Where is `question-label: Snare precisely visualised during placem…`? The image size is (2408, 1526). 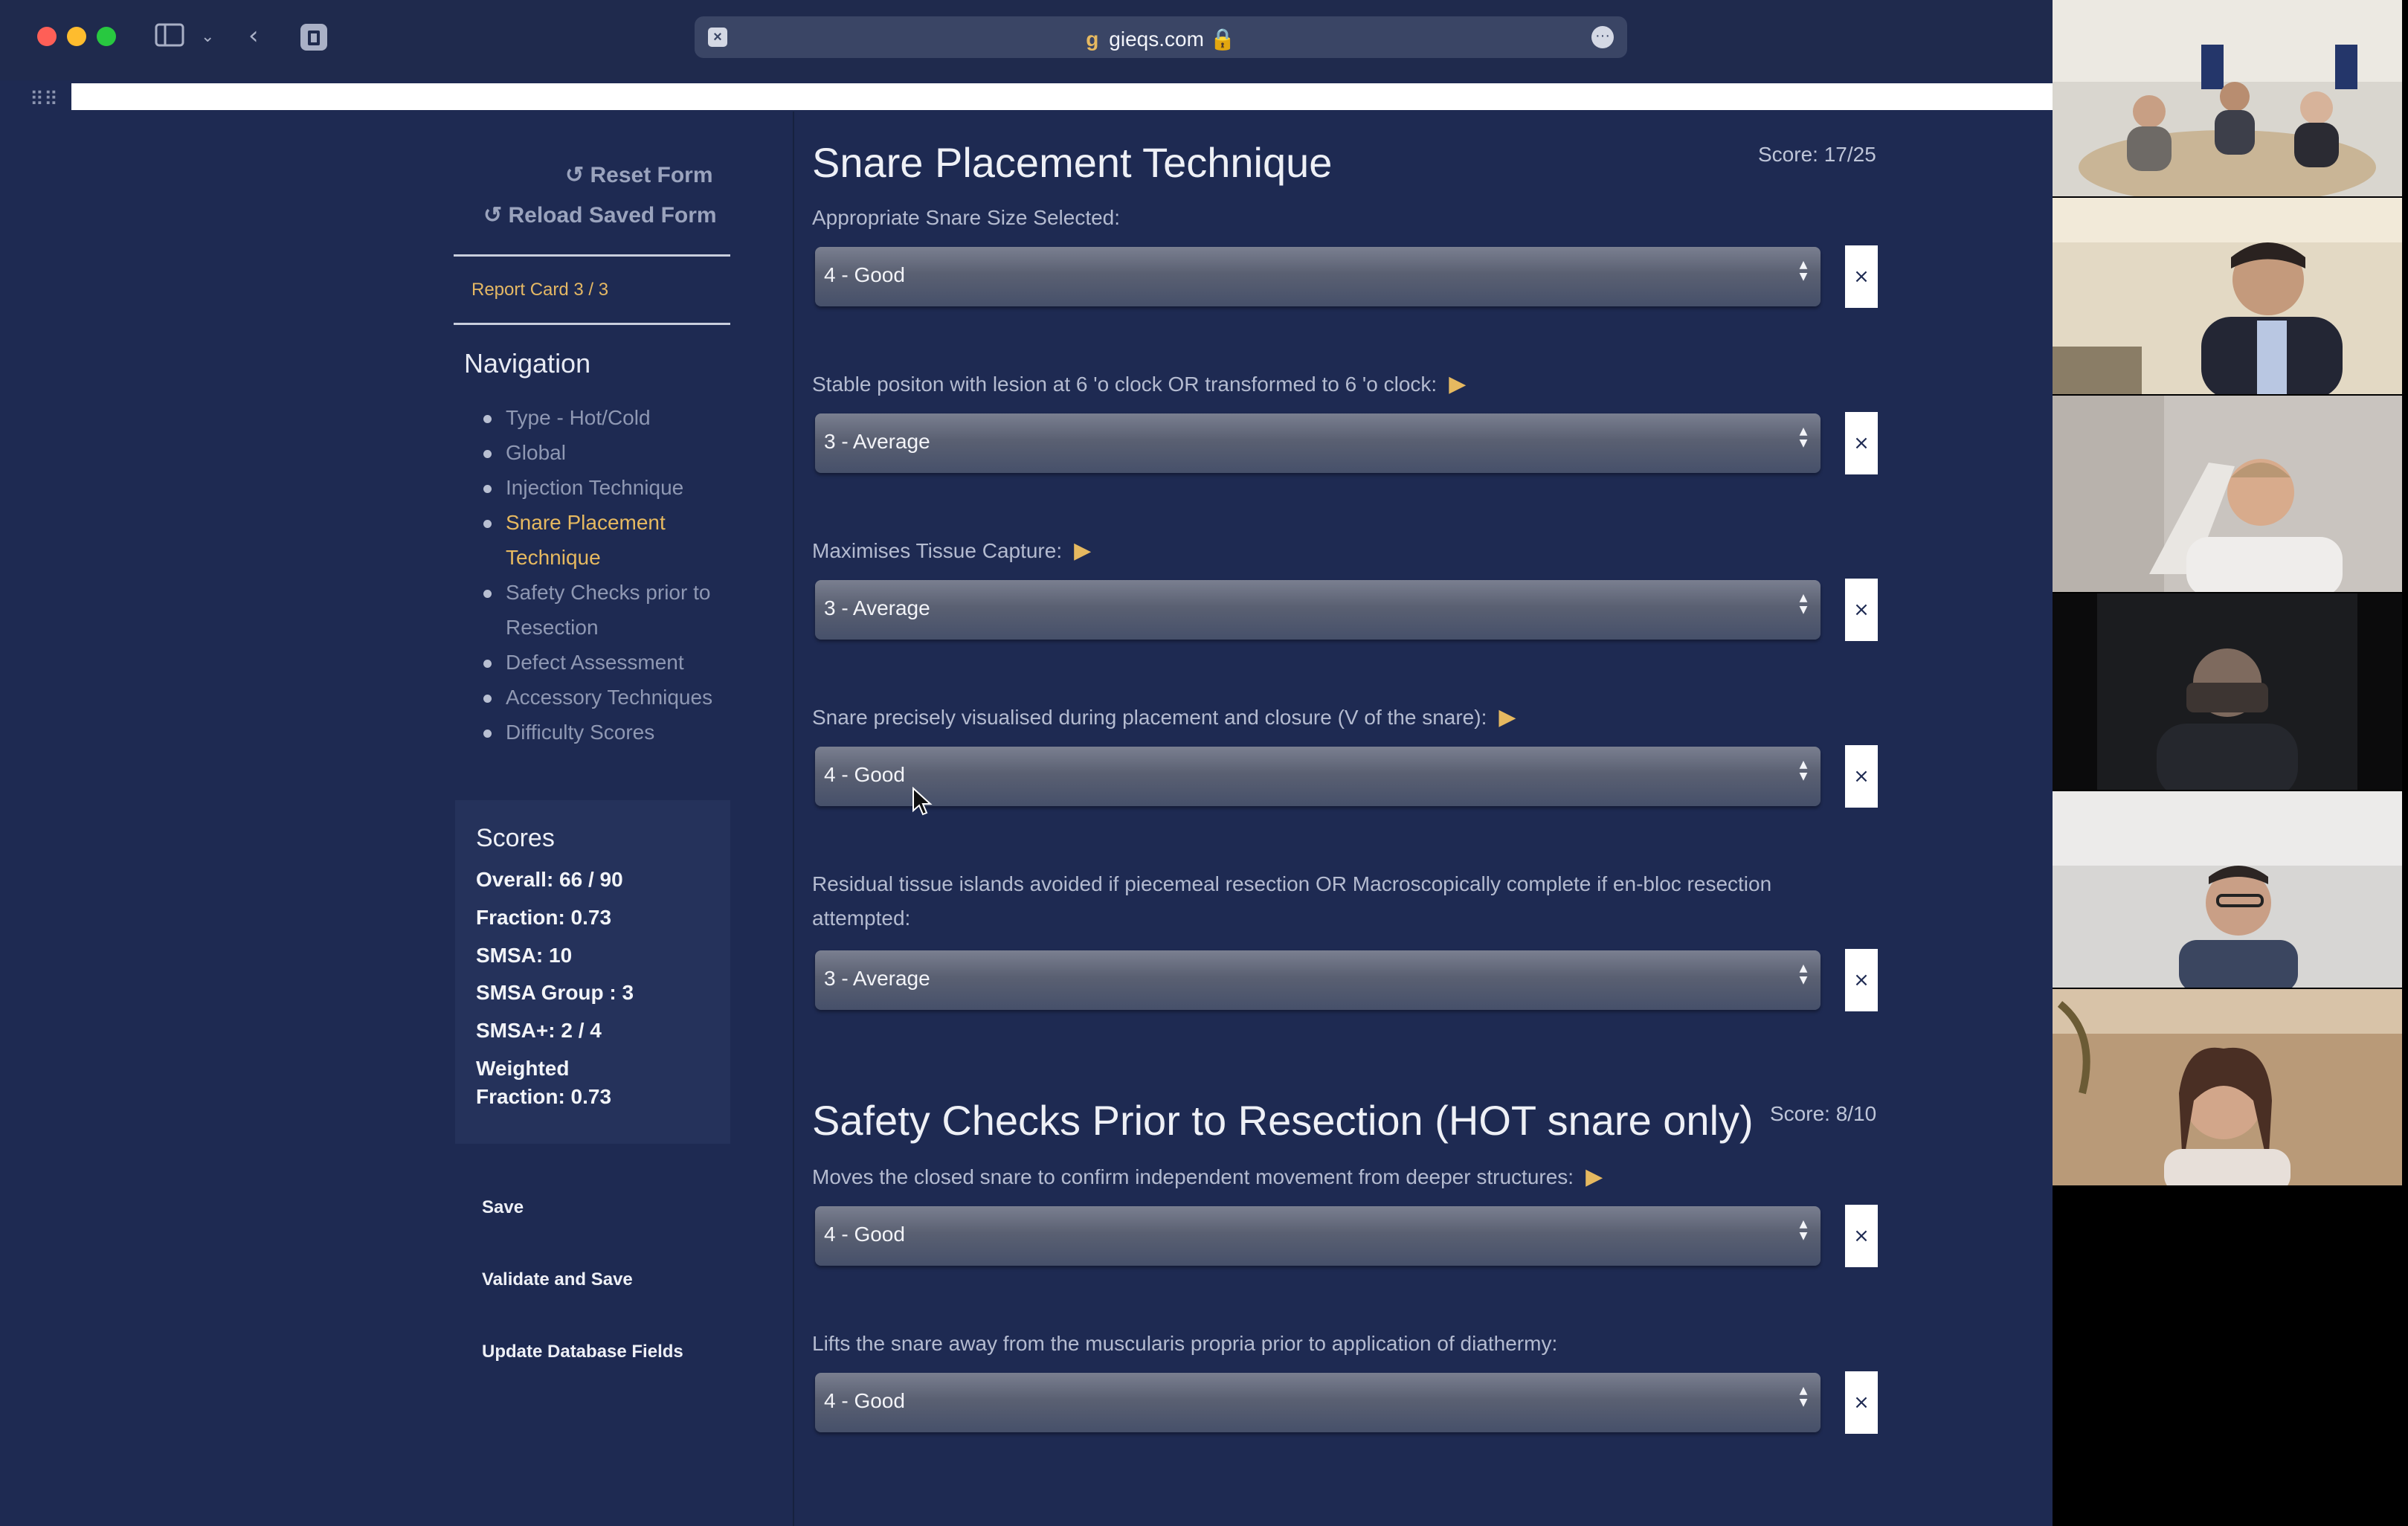 question-label: Snare precisely visualised during placem… is located at coordinates (1332, 718).